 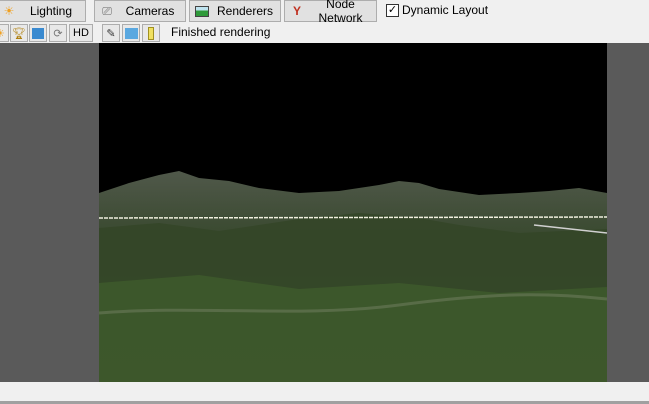 I want to click on hd-label: HD, so click(x=81, y=33).